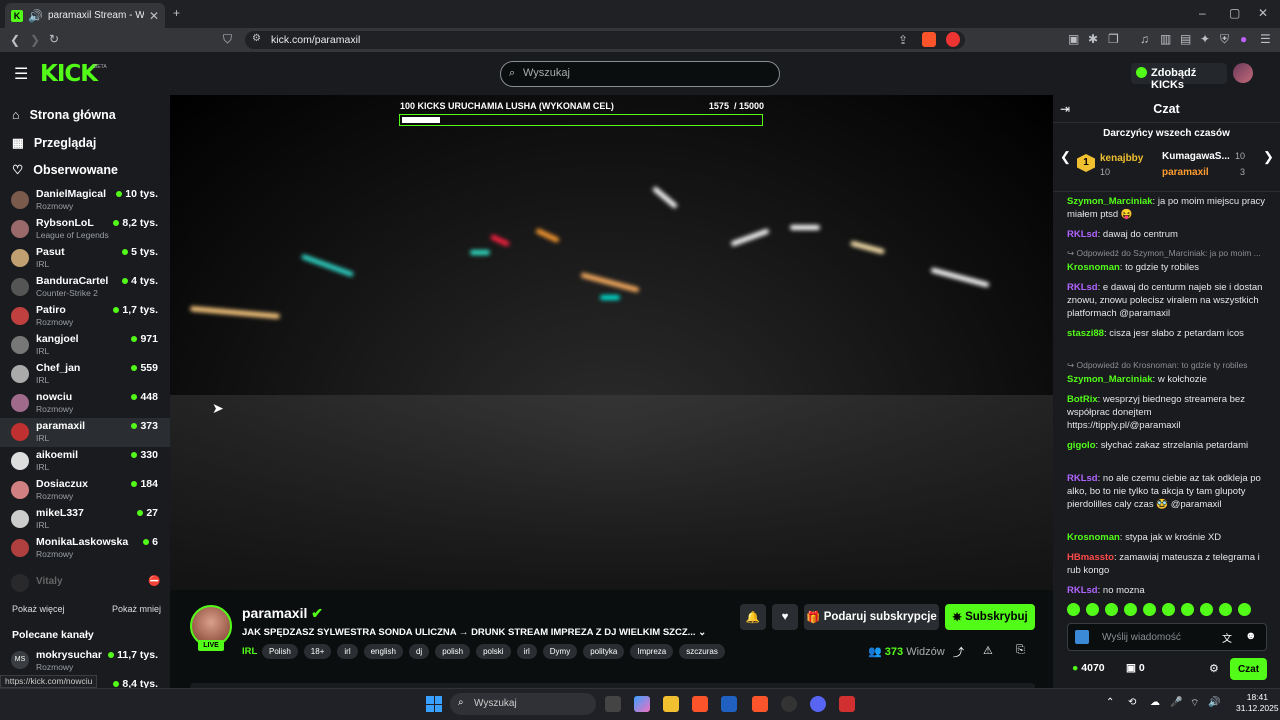 The width and height of the screenshot is (1280, 720). Describe the element at coordinates (671, 704) in the screenshot. I see `file-explorer-icon` at that location.